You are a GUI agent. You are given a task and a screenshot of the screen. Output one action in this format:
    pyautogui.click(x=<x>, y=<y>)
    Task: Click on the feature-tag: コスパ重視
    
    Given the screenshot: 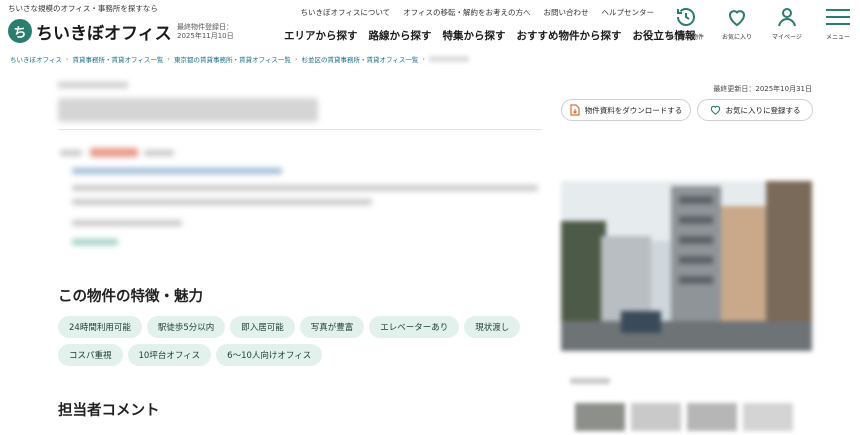 What is the action you would take?
    pyautogui.click(x=90, y=355)
    